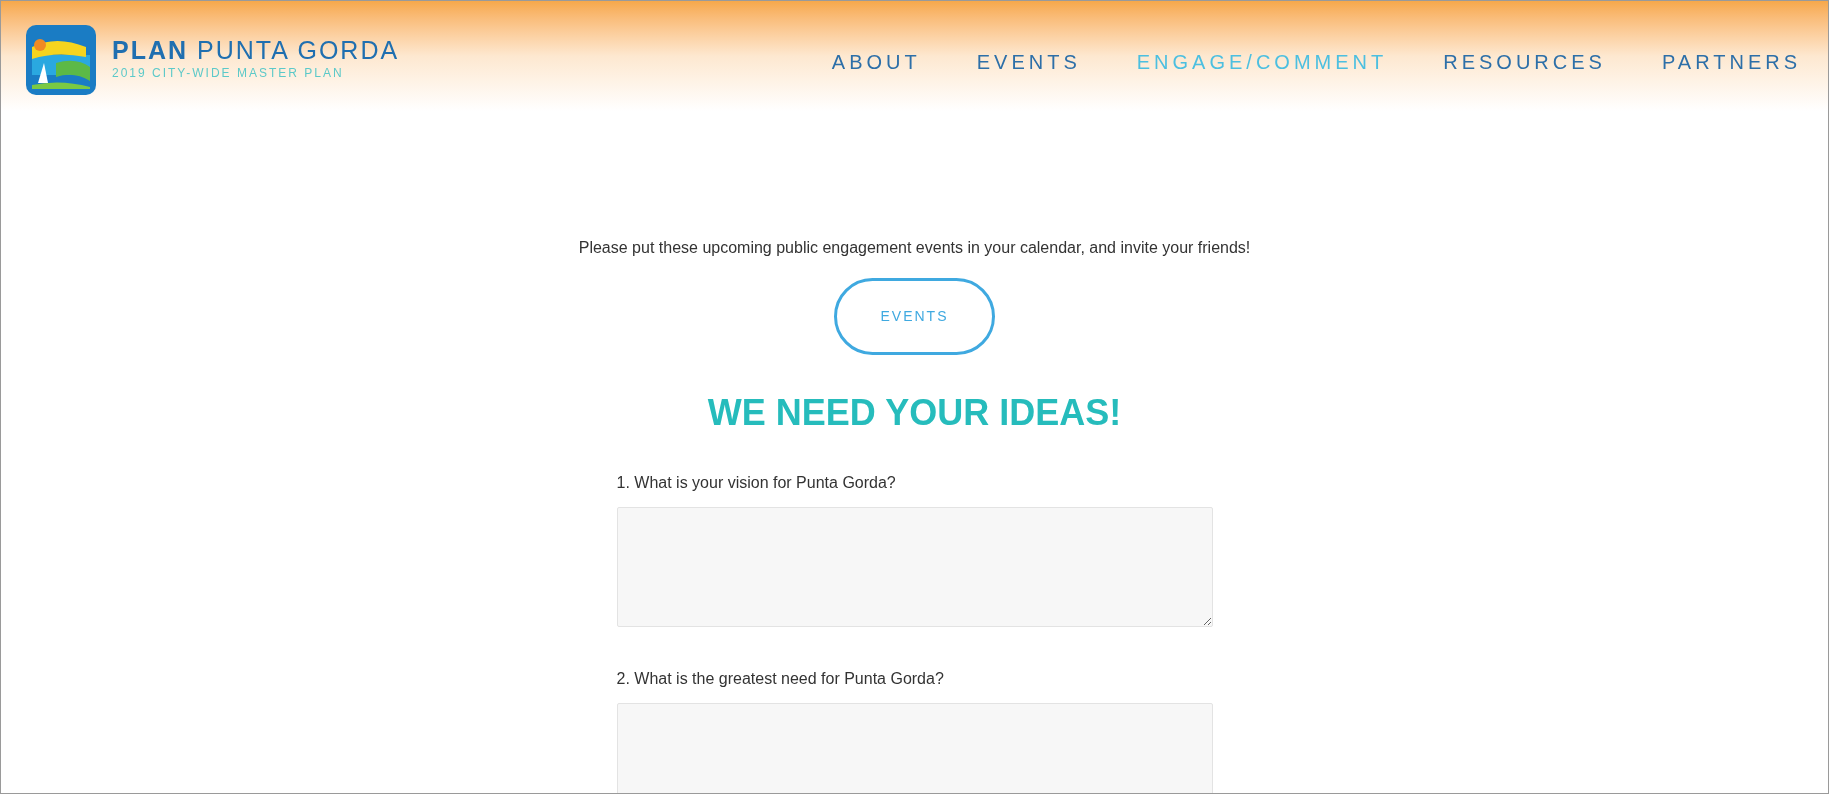 This screenshot has width=1829, height=794. I want to click on nav-link: EVENTS, so click(1028, 62).